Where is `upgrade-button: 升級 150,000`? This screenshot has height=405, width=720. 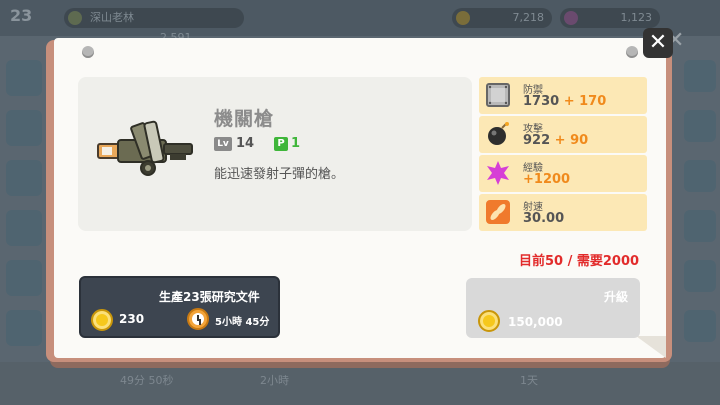 upgrade-button: 升級 150,000 is located at coordinates (553, 308).